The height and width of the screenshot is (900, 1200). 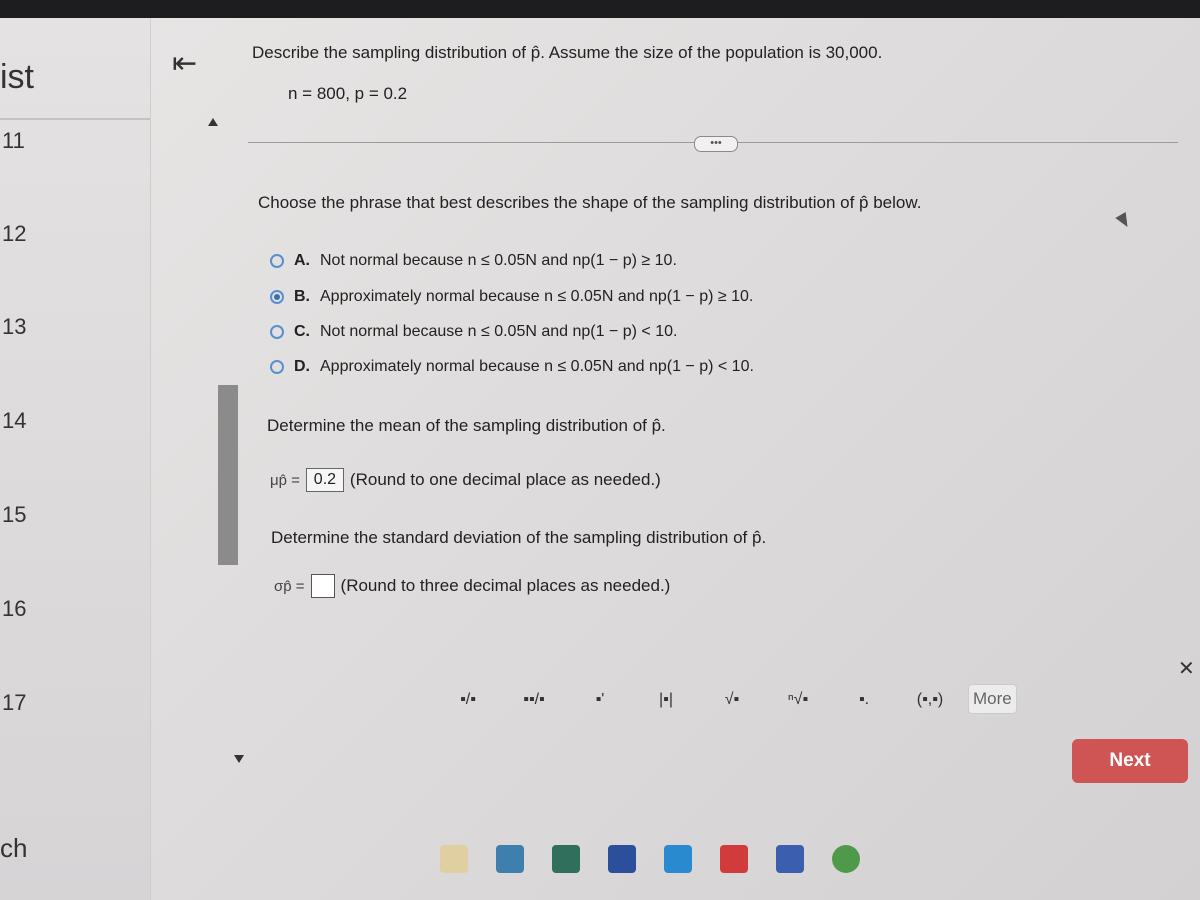 What do you see at coordinates (184, 63) in the screenshot?
I see `collapse-panel-icon: ⇤` at bounding box center [184, 63].